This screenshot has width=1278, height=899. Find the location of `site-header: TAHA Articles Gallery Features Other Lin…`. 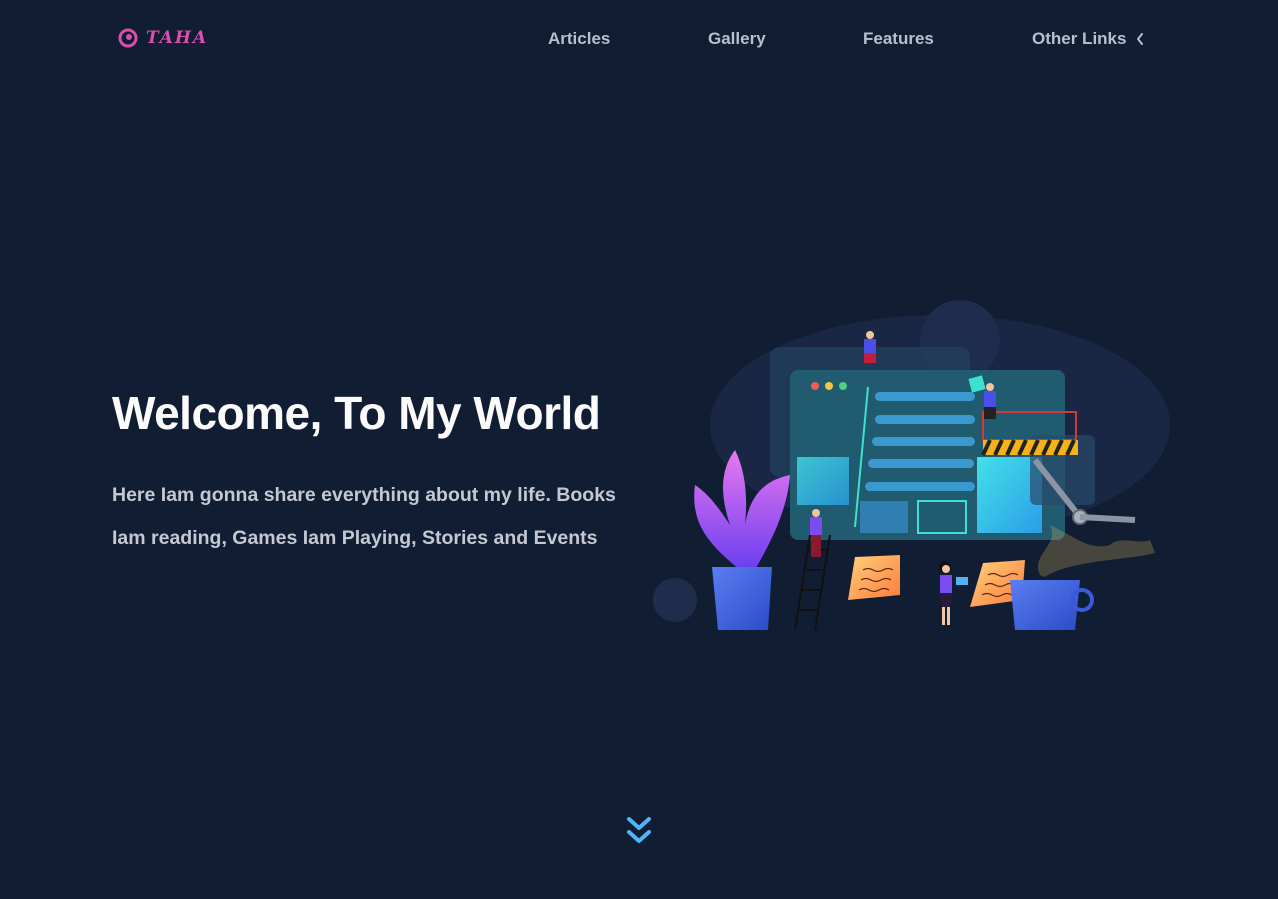

site-header: TAHA Articles Gallery Features Other Lin… is located at coordinates (639, 40).